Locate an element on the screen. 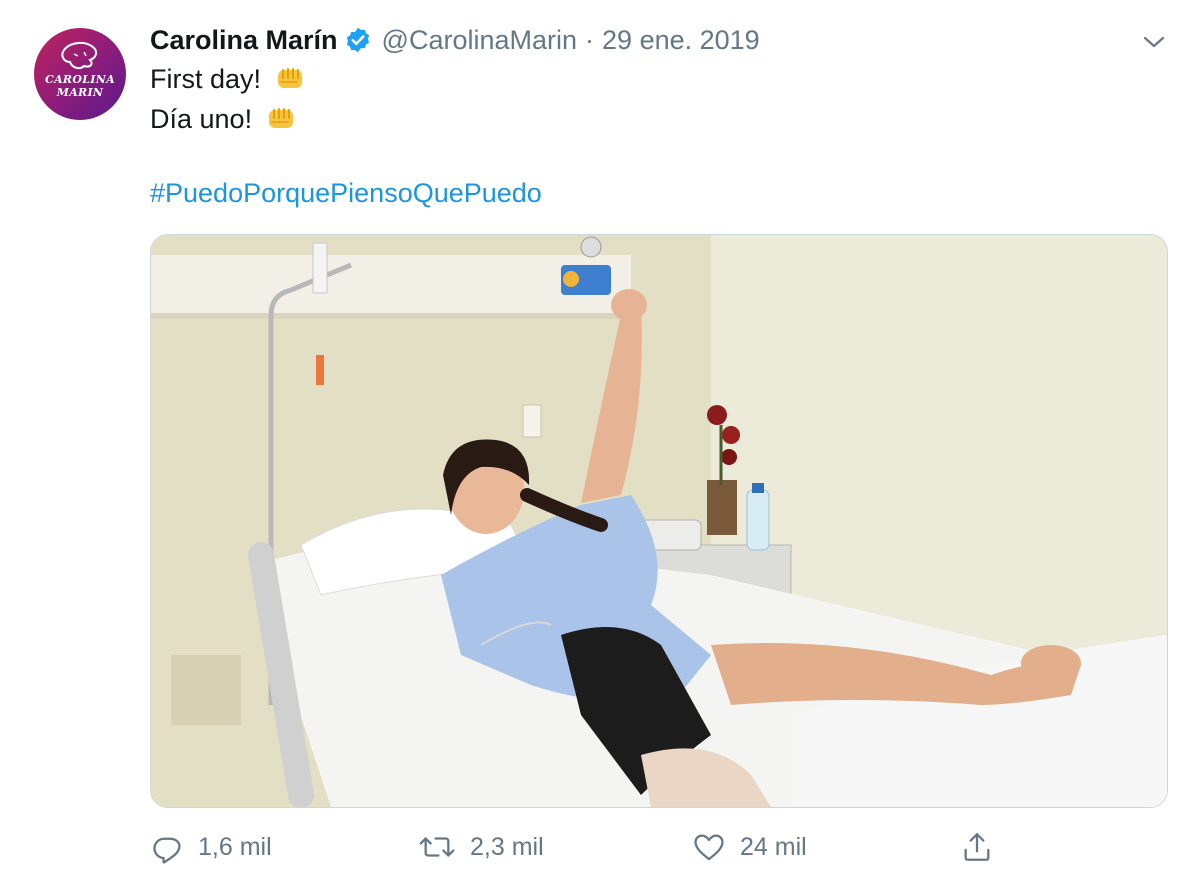  tweet-actions: 1,6 mil 2,3 mil 24 mil is located at coordinates (659, 847).